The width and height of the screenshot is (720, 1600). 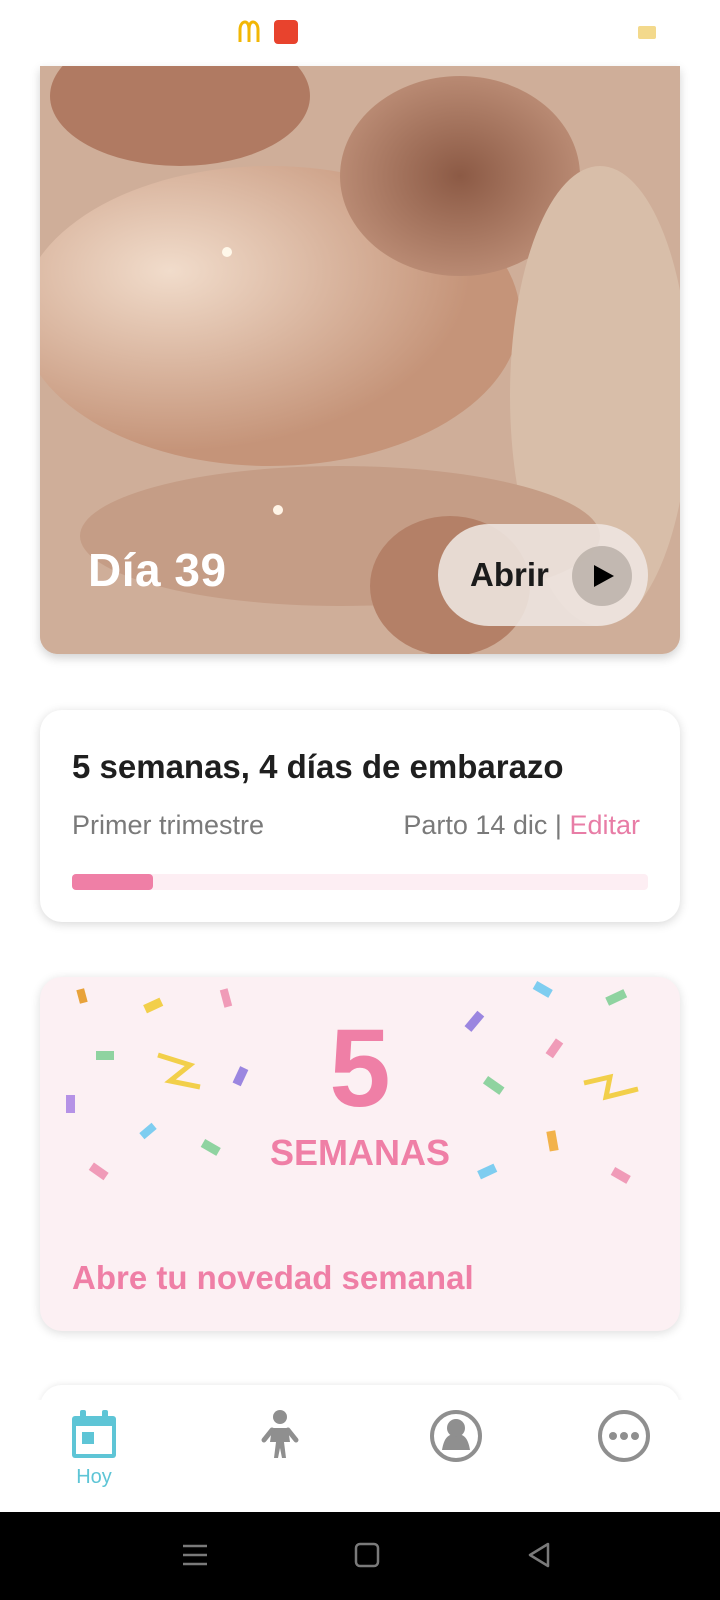 I want to click on open-button-label: Abrir, so click(x=509, y=574).